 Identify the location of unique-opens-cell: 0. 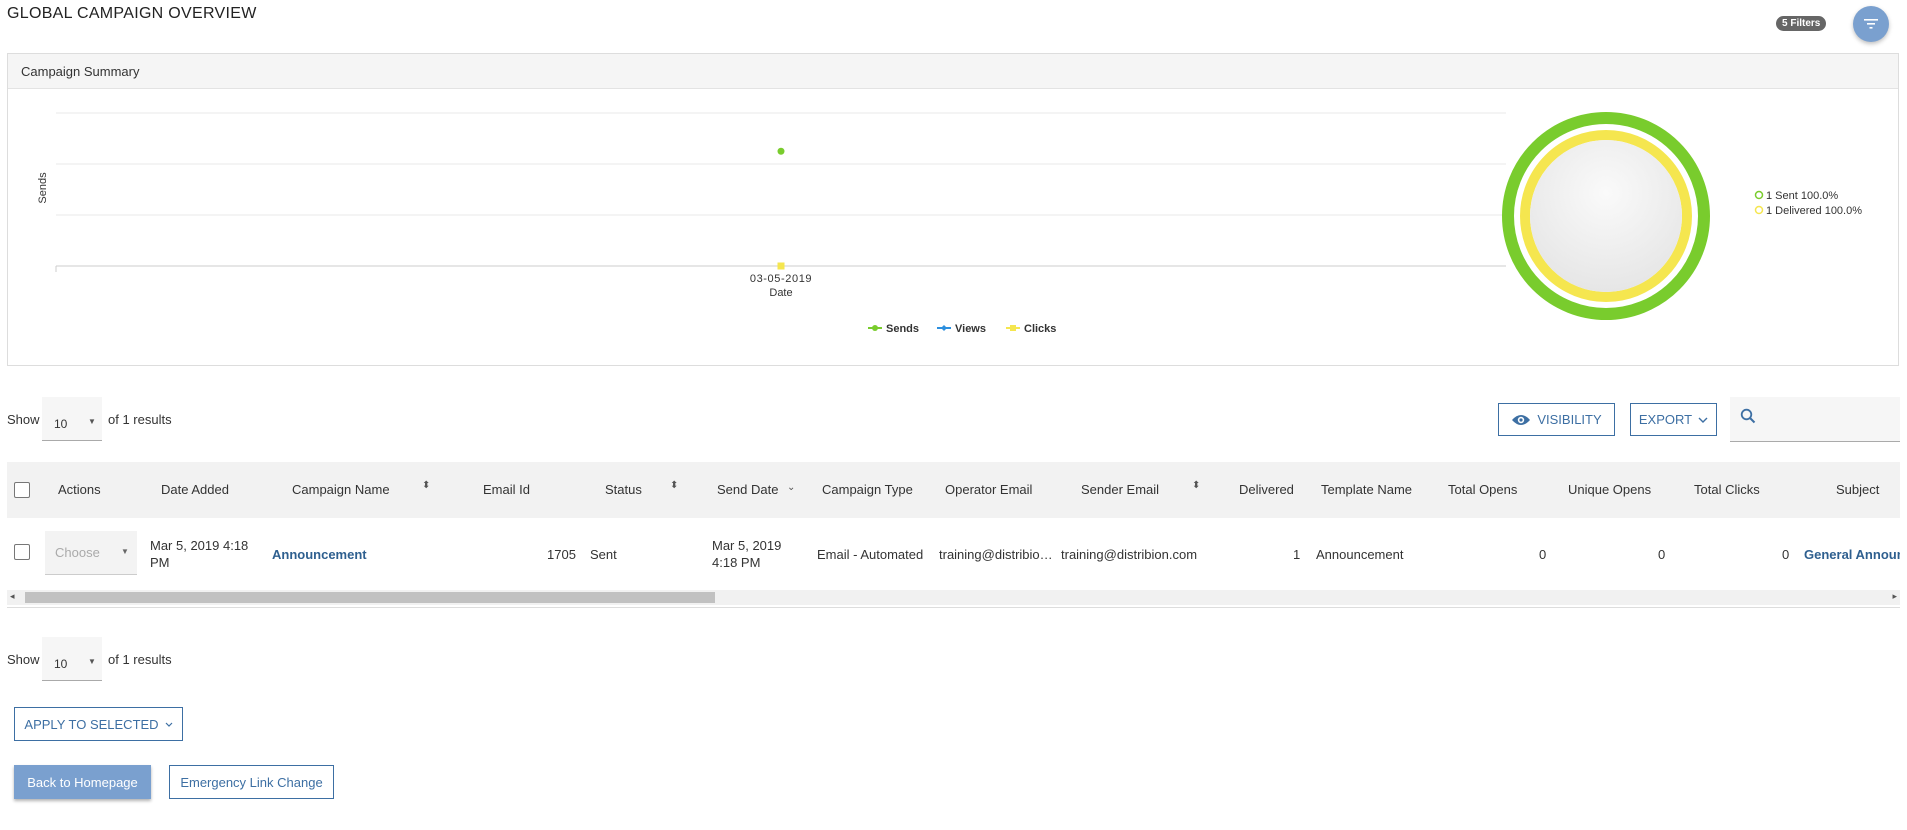
(1662, 554).